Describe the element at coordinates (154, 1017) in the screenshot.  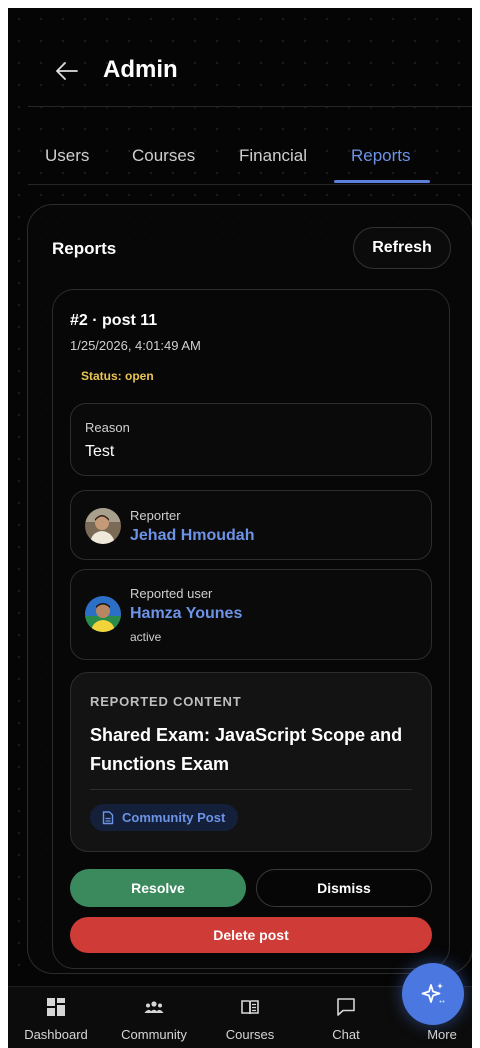
I see `nav-community: Community` at that location.